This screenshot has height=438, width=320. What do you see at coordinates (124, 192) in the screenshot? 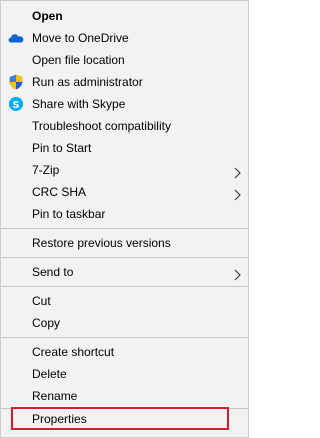
I see `menu-item-crc-sha: CRC SHA` at bounding box center [124, 192].